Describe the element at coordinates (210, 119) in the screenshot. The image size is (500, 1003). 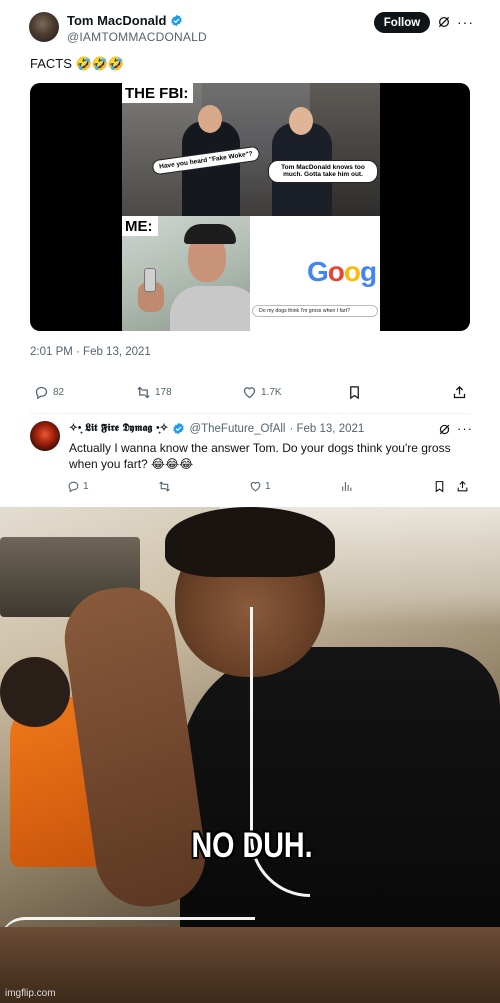
I see `agent-left-head` at that location.